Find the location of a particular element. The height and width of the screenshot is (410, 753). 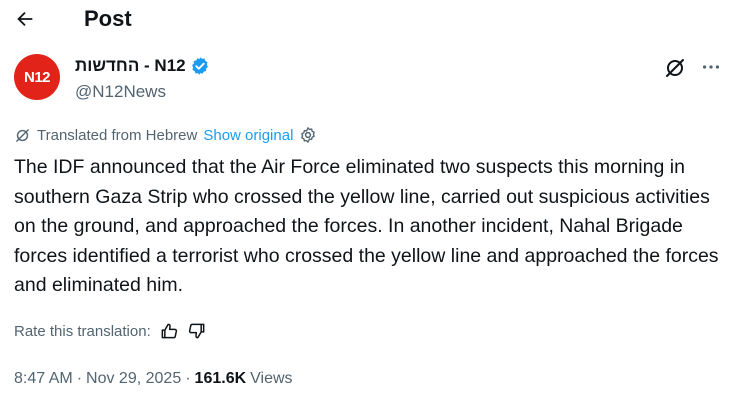

post-time: 8:47 AM is located at coordinates (43, 379).